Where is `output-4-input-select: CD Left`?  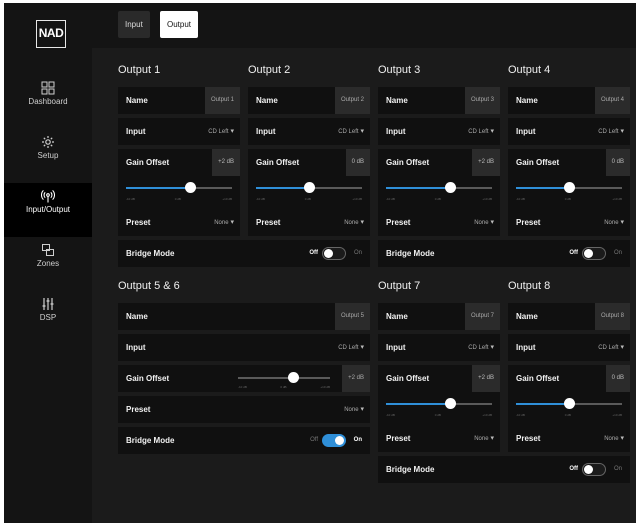
output-4-input-select: CD Left is located at coordinates (611, 131).